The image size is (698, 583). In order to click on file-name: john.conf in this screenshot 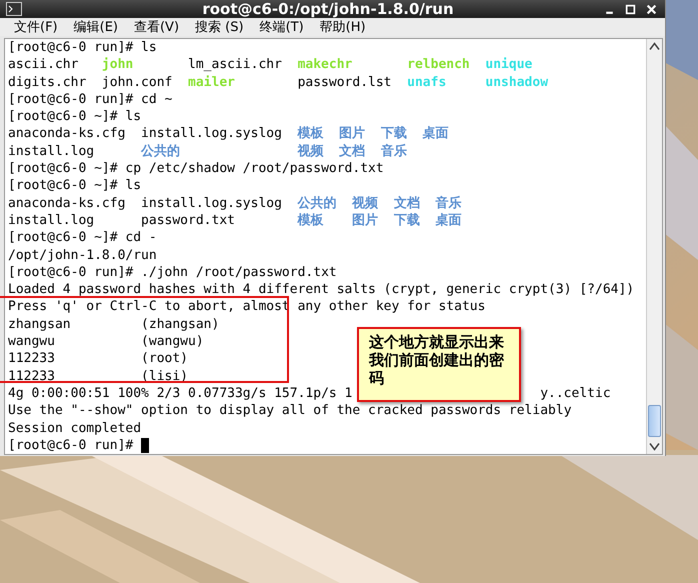, I will do `click(137, 82)`.